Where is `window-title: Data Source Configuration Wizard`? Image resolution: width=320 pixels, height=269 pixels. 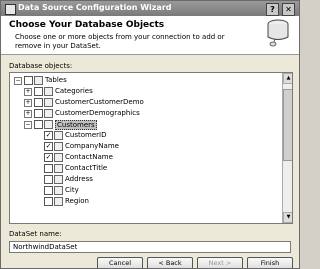 window-title: Data Source Configuration Wizard is located at coordinates (95, 7).